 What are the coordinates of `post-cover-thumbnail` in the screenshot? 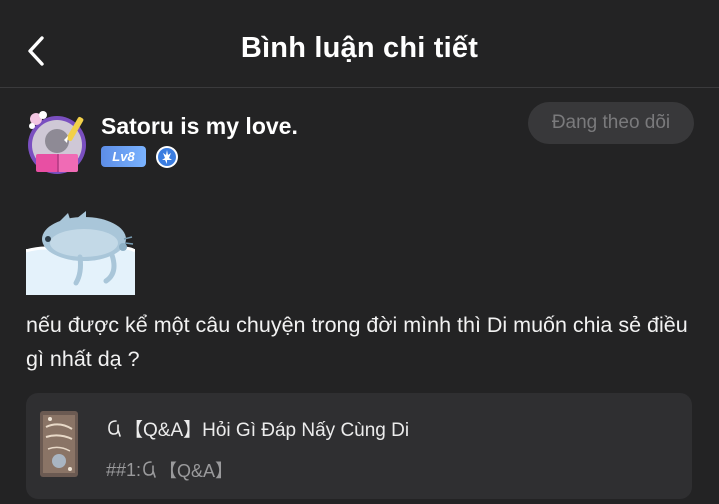 It's located at (59, 444).